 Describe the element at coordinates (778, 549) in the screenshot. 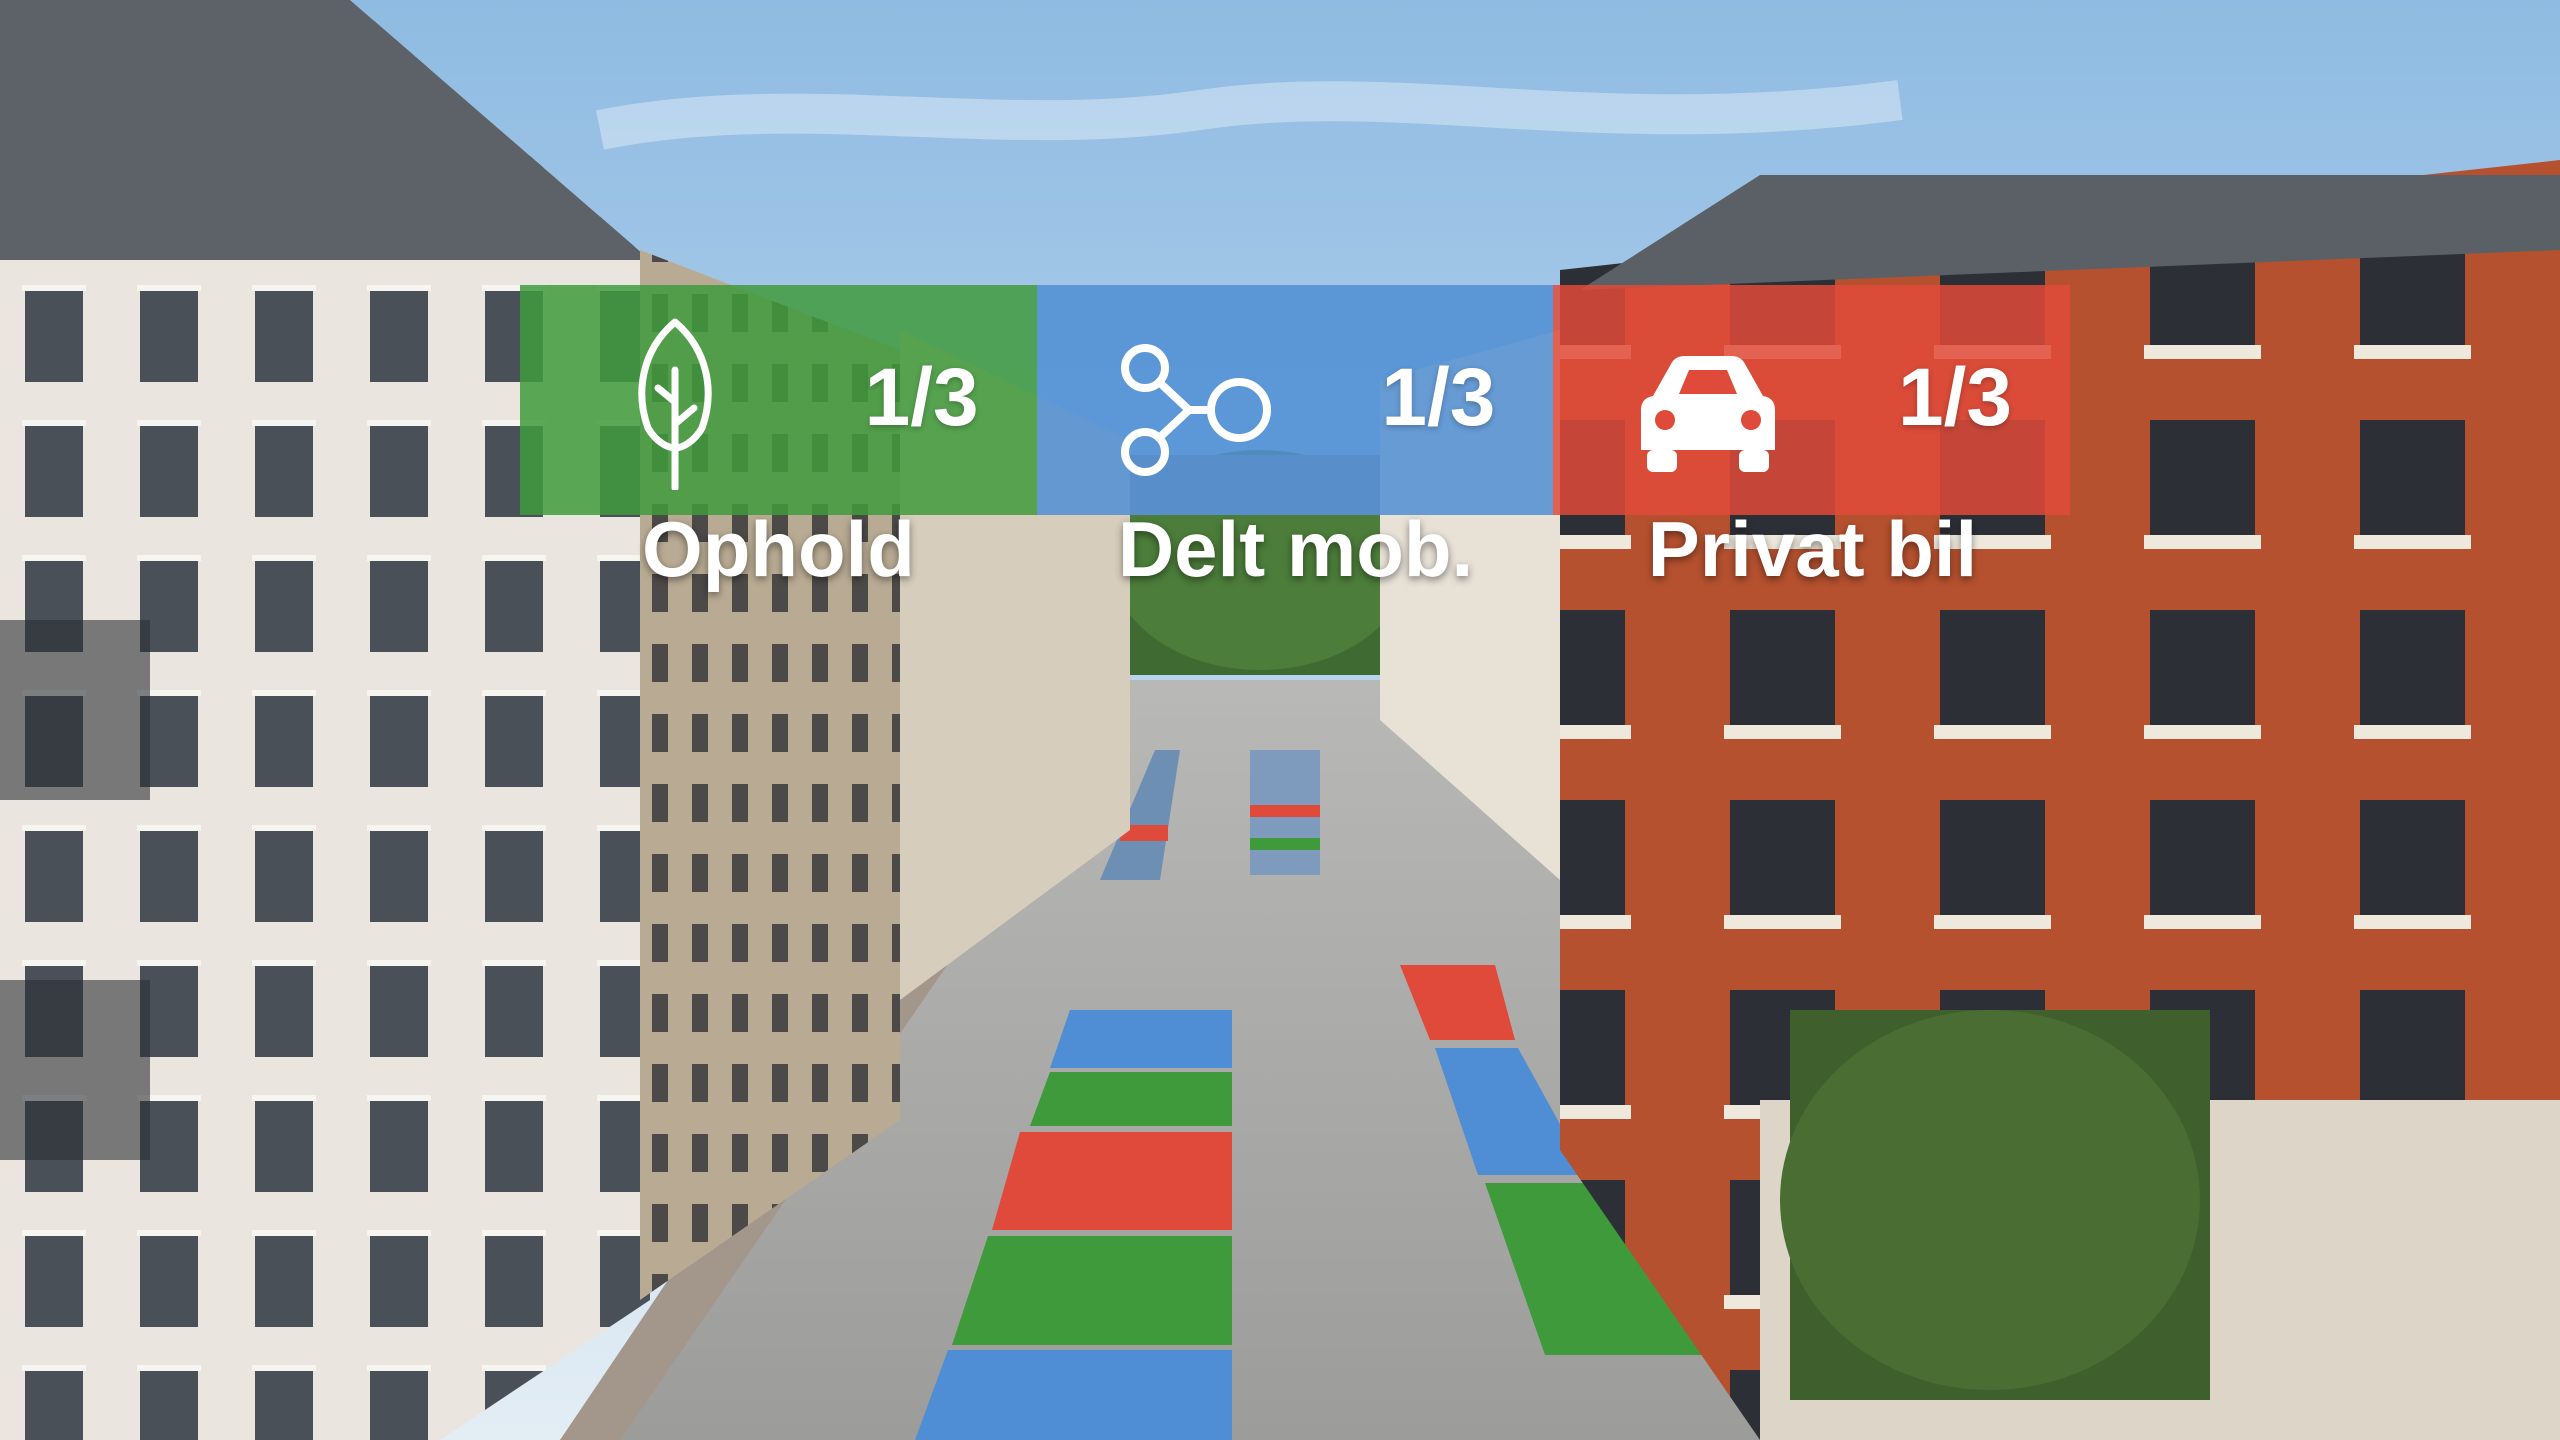

I see `label-ophold: Ophold` at that location.